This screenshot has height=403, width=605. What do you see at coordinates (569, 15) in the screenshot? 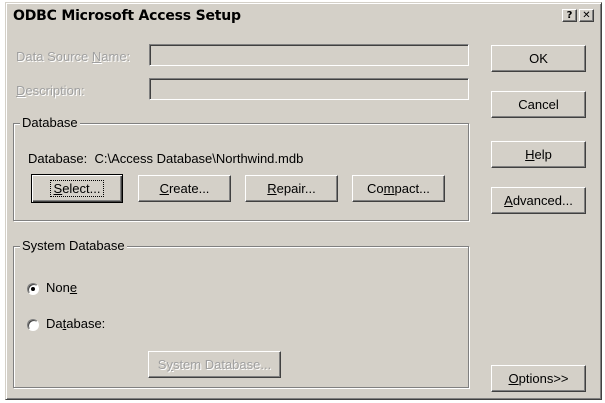
I see `question-mark-icon: ?` at bounding box center [569, 15].